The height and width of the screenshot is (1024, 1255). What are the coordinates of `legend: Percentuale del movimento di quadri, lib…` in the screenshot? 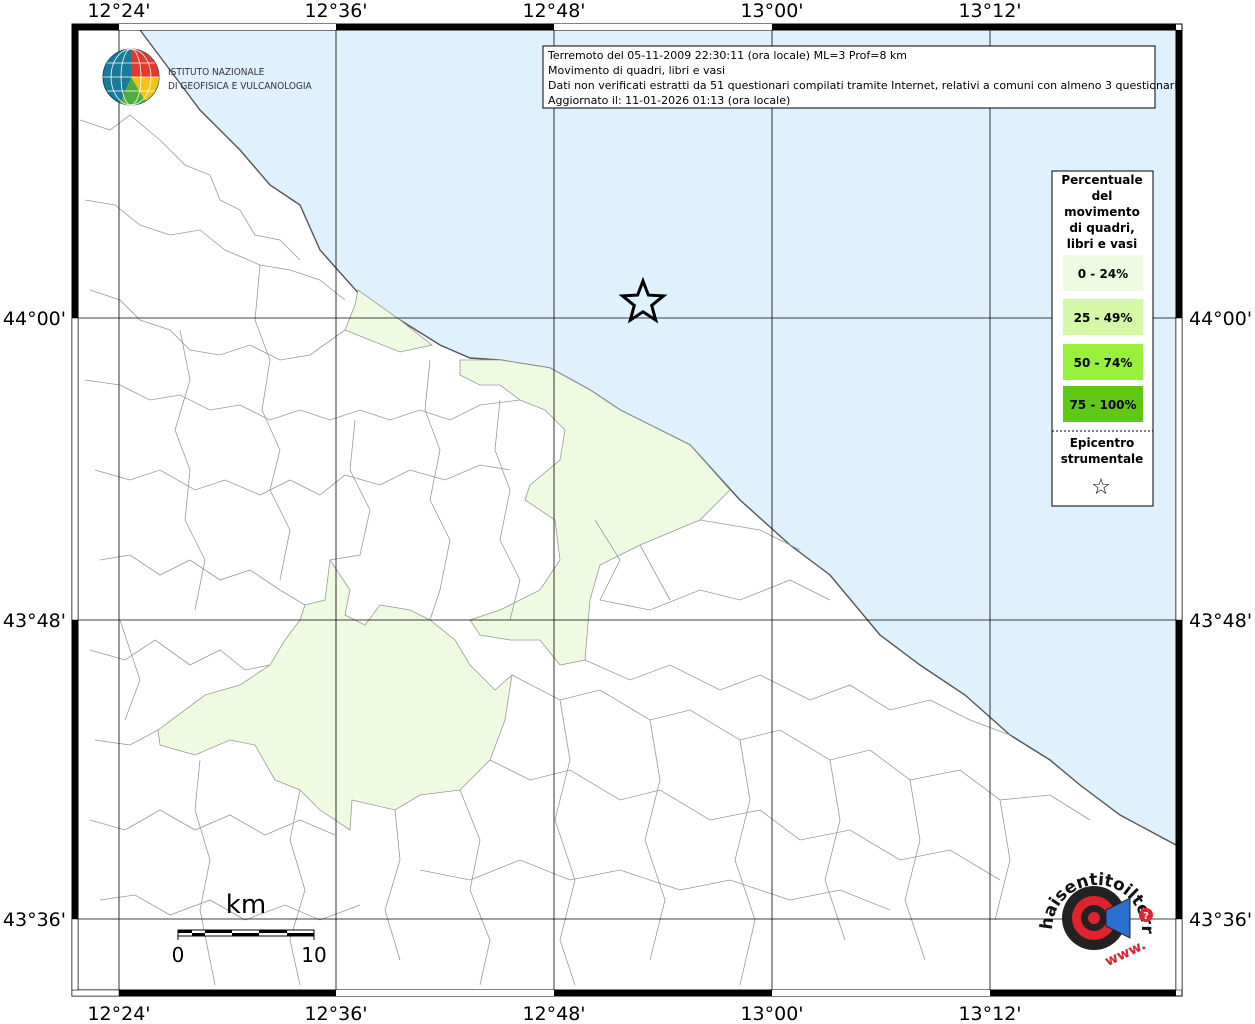 It's located at (1102, 338).